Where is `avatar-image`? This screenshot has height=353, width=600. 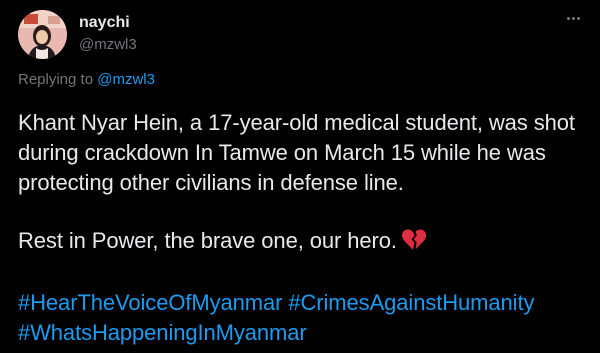 avatar-image is located at coordinates (42, 34).